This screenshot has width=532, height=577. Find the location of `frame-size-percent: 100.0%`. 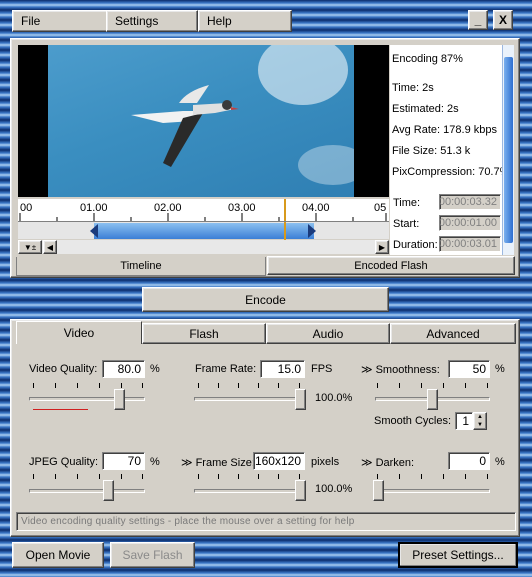

frame-size-percent: 100.0% is located at coordinates (334, 489).